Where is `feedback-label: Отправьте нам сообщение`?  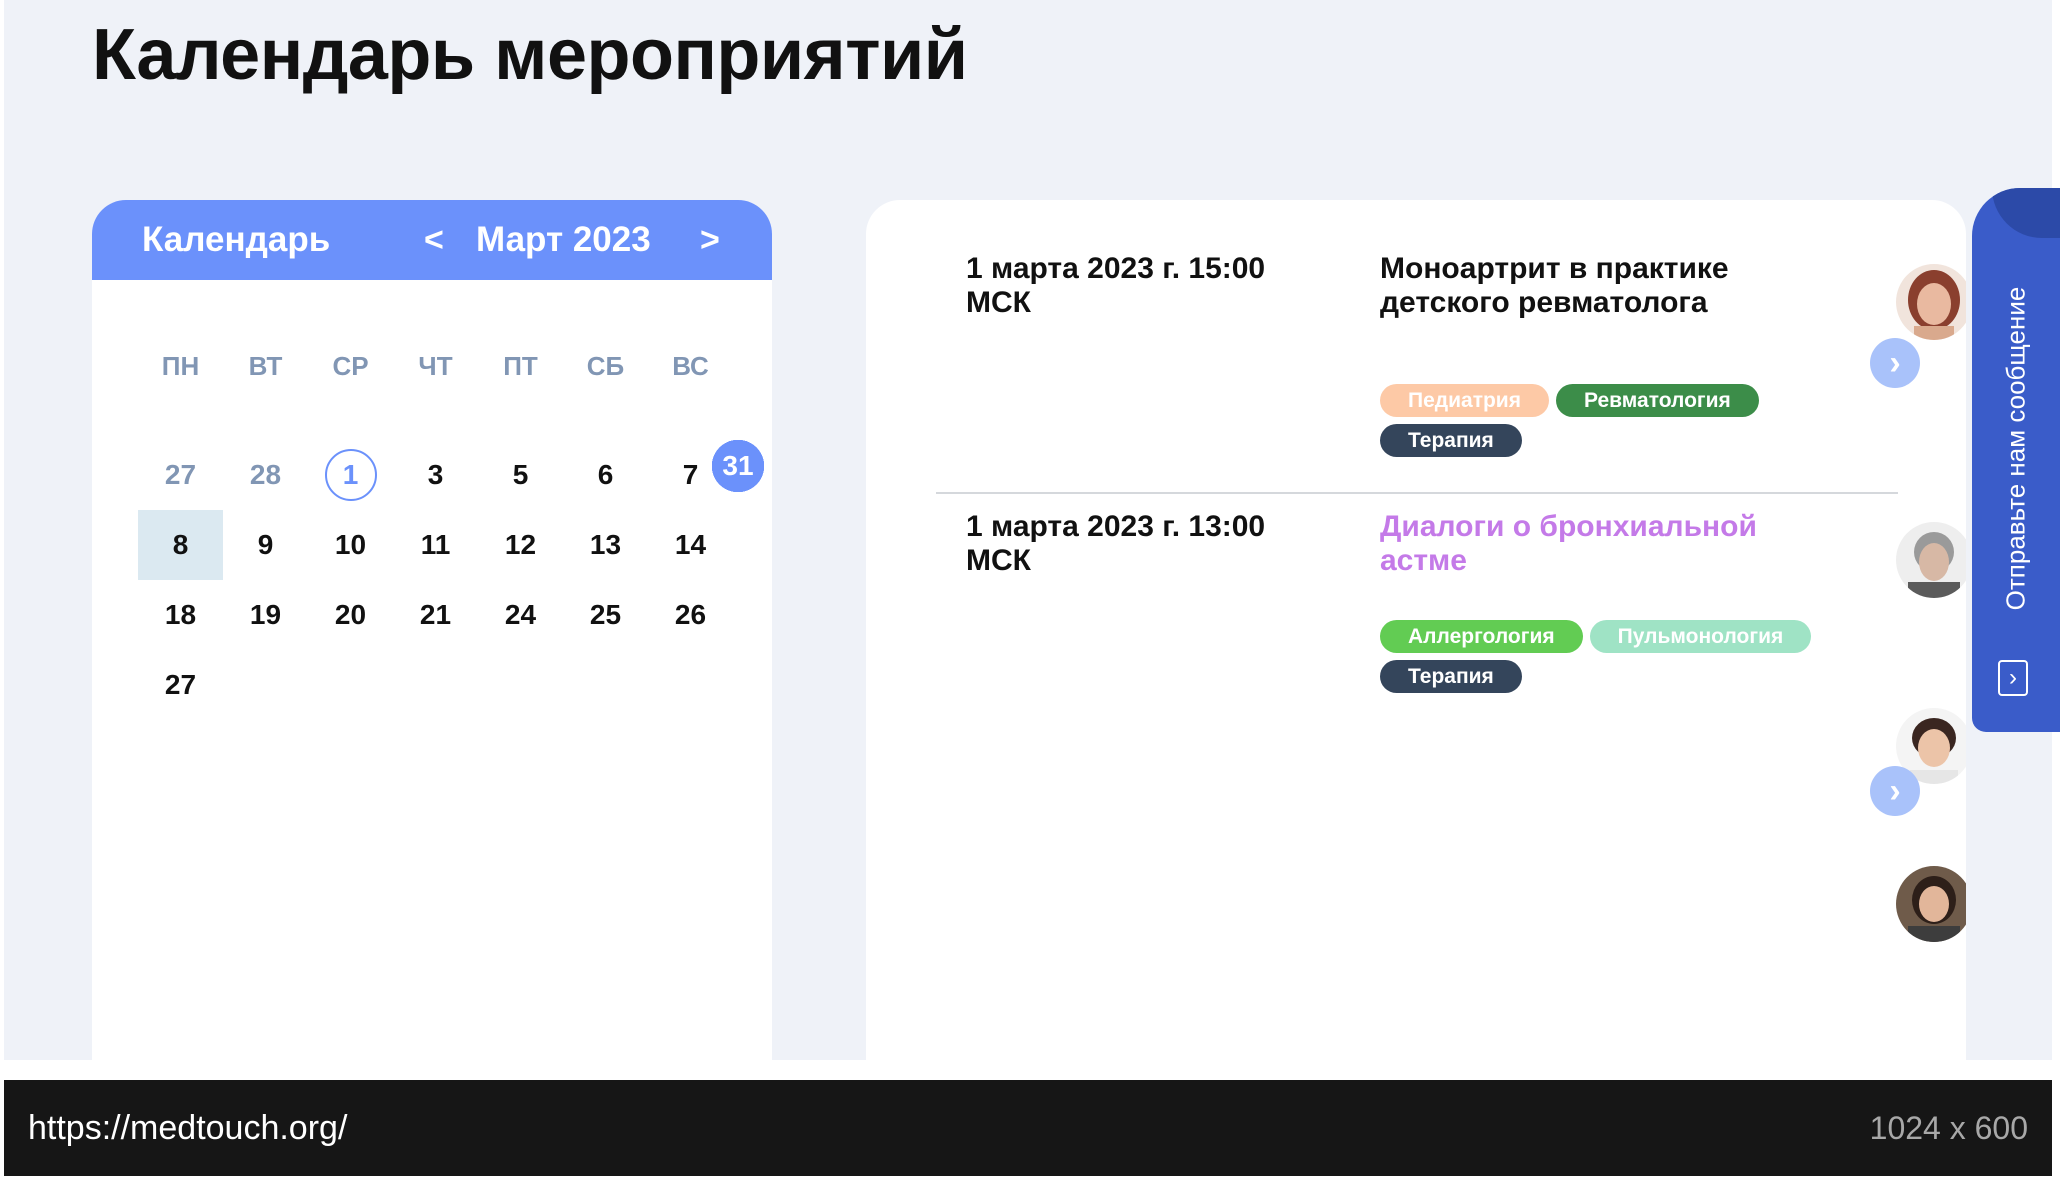
feedback-label: Отправьте нам сообщение is located at coordinates (2015, 448).